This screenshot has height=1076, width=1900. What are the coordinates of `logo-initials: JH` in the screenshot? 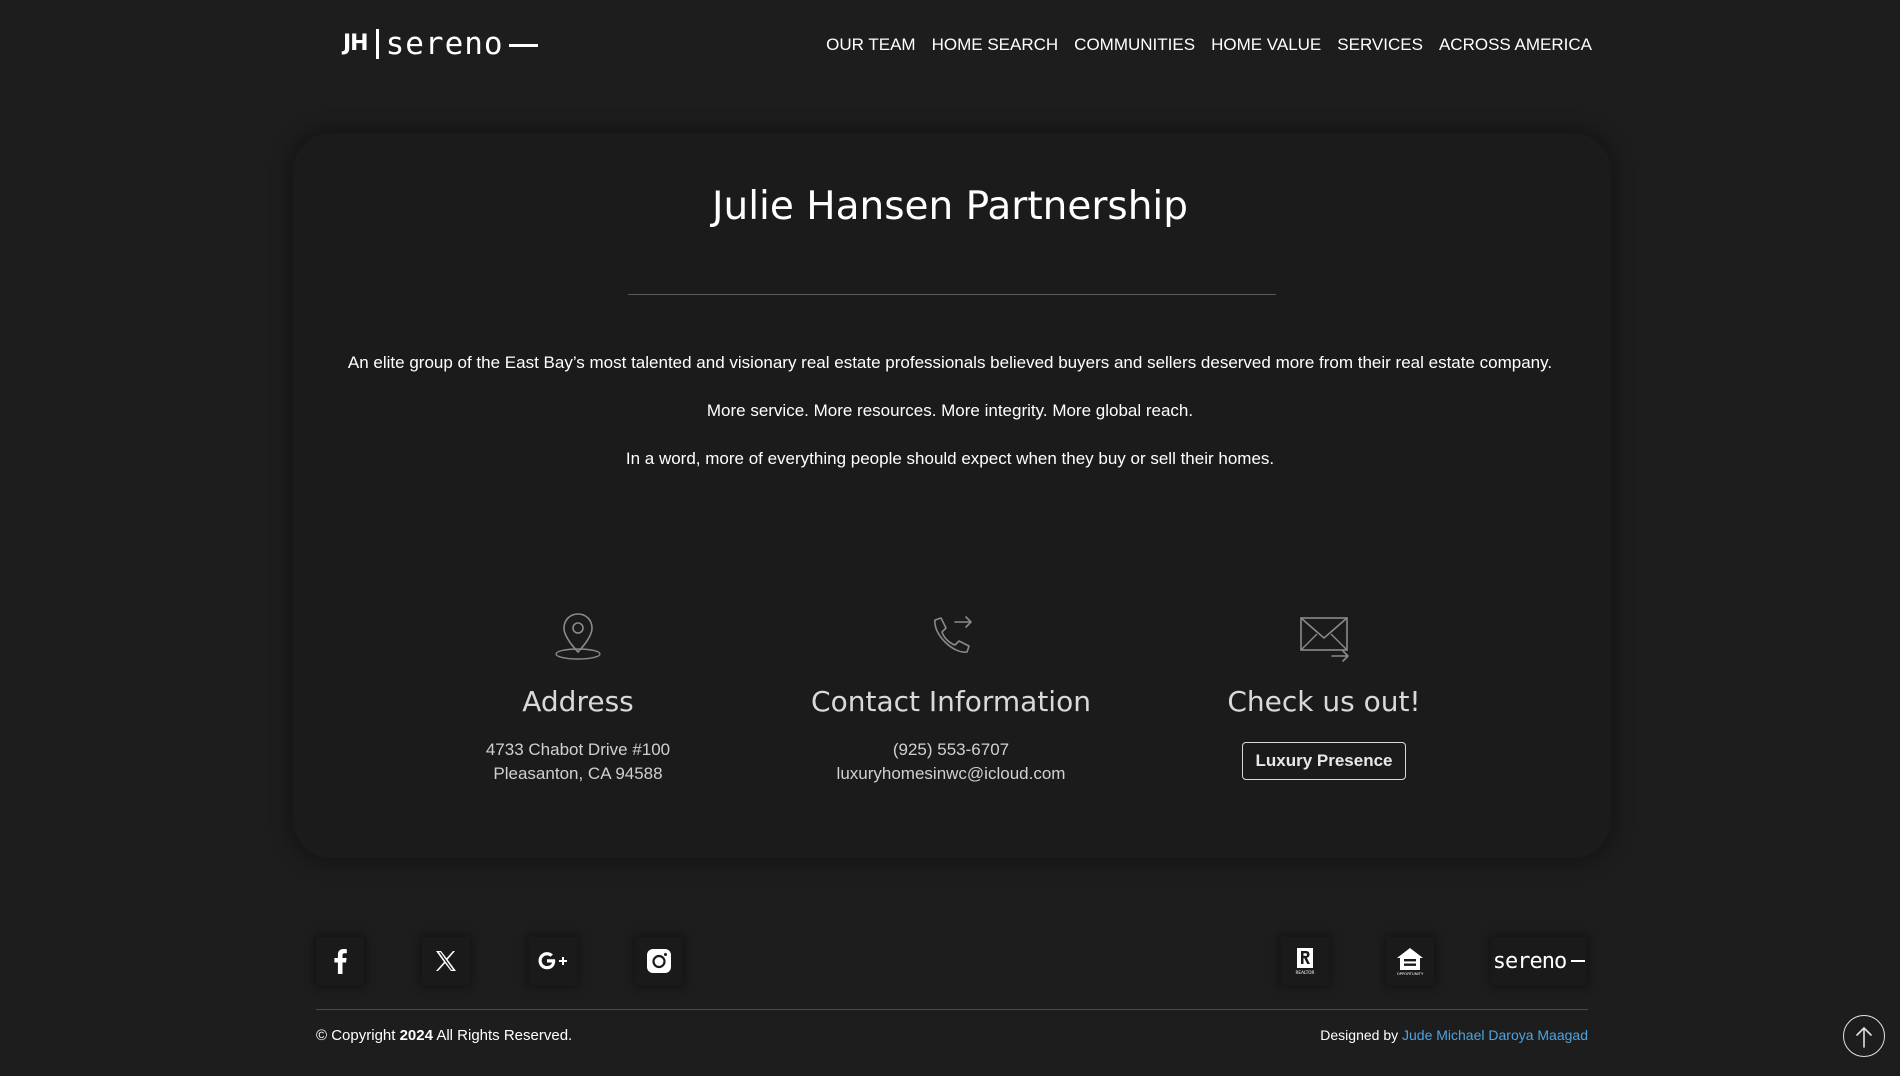 It's located at (356, 43).